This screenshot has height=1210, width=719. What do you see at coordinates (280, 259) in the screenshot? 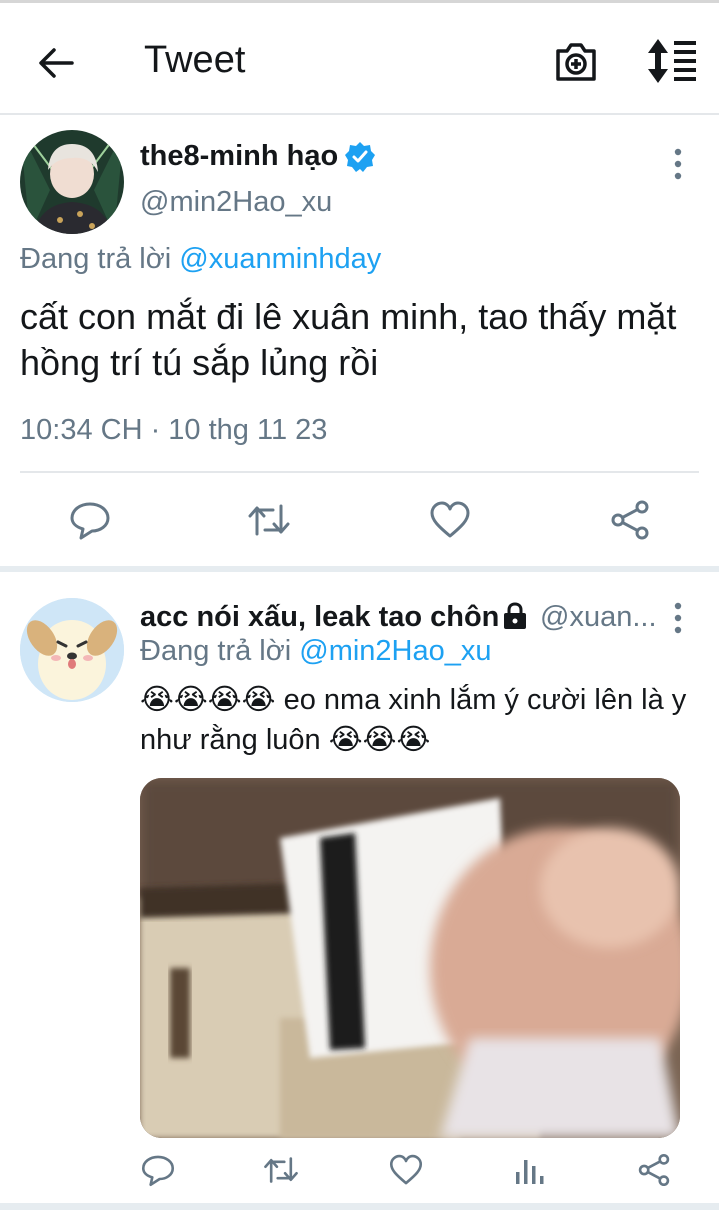
I see `replying-to-link: @xuanminhday` at bounding box center [280, 259].